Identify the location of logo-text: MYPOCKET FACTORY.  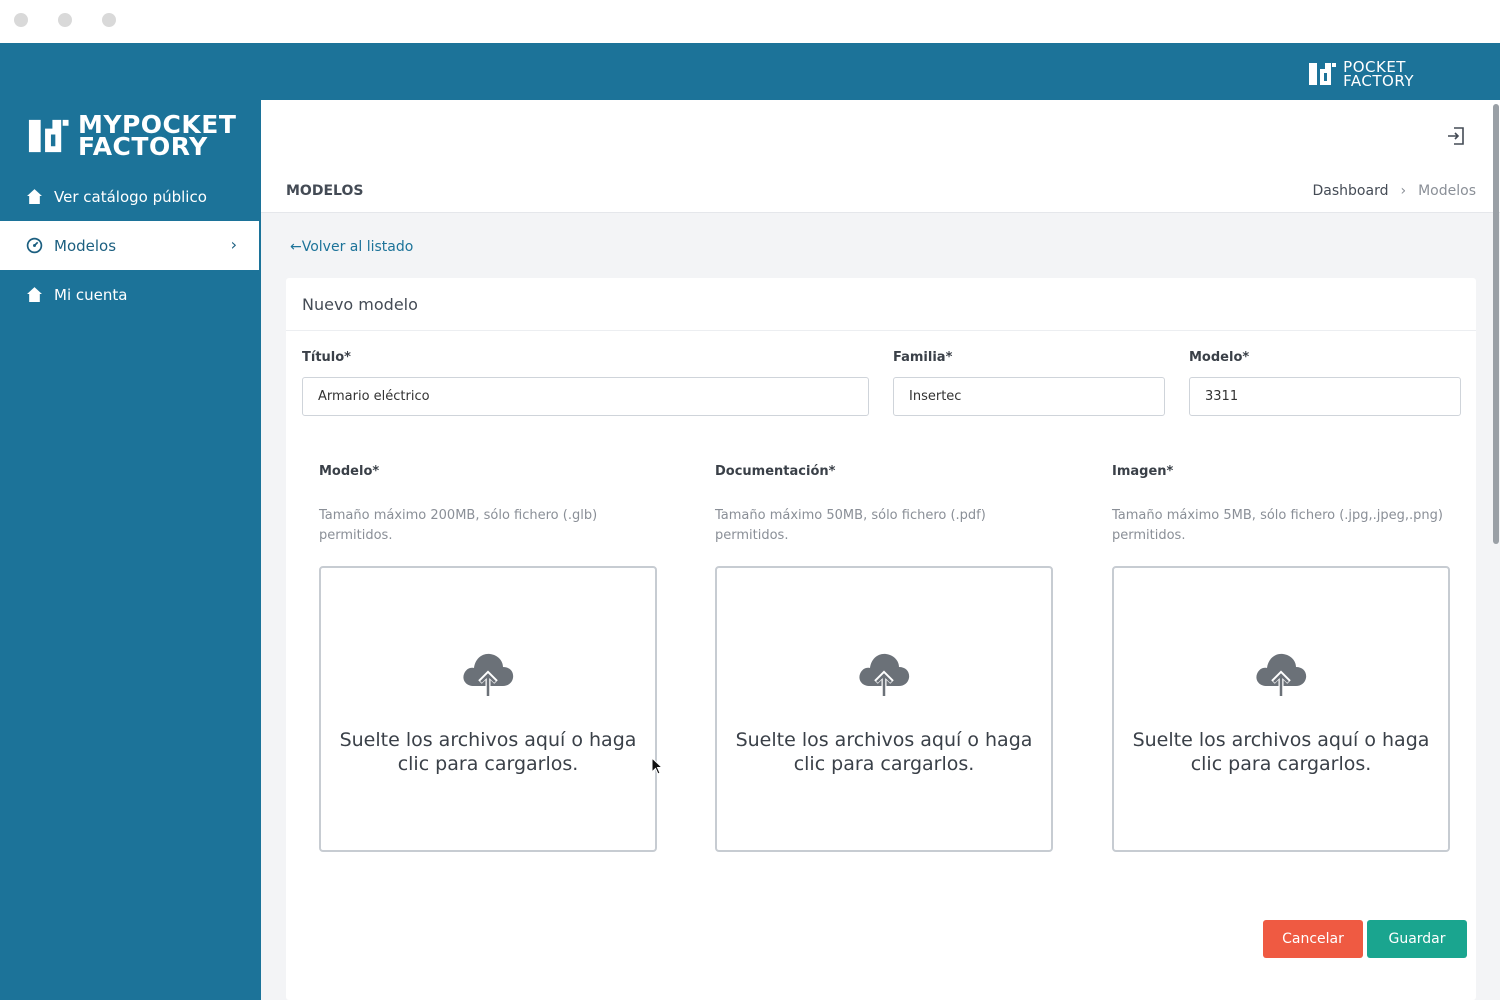
(157, 136).